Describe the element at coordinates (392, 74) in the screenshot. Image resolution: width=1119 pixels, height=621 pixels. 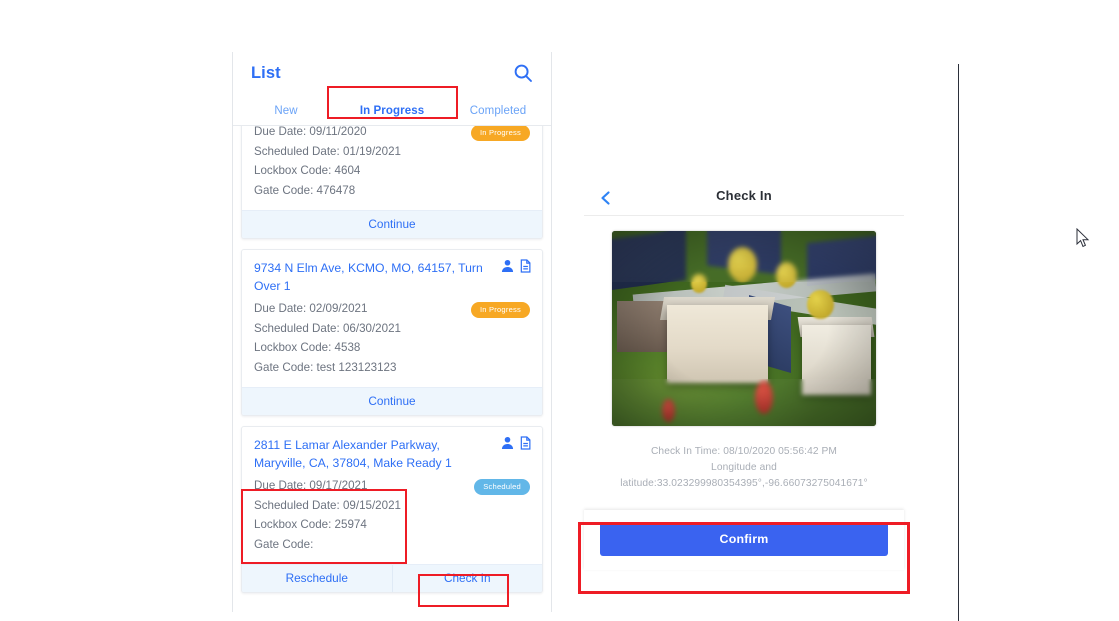
I see `list-header: List` at that location.